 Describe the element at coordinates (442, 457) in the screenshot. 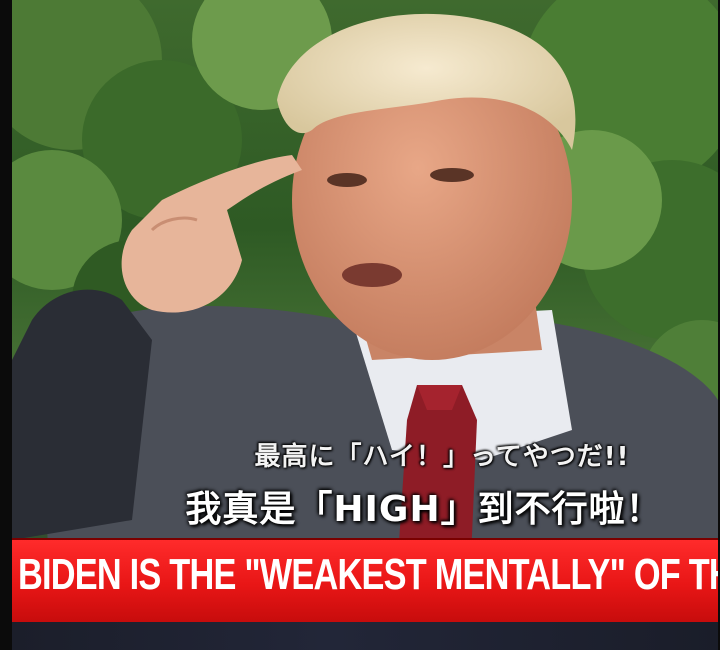

I see `subtitle-japanese: 最高に「ハイ！」ってやつだ!!` at that location.